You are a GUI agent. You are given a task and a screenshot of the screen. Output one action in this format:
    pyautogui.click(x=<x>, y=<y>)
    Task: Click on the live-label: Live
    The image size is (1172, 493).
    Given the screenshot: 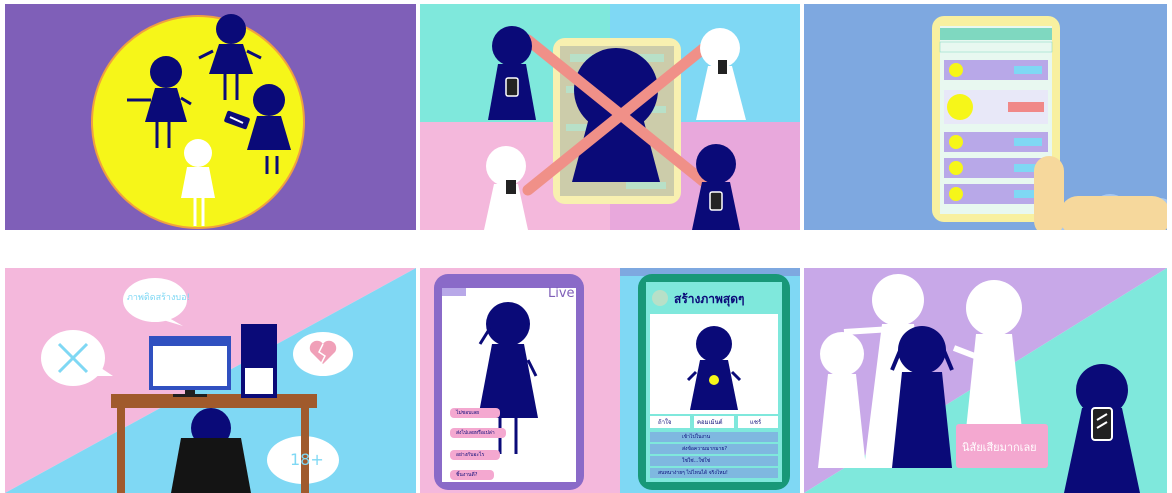 What is the action you would take?
    pyautogui.click(x=561, y=293)
    